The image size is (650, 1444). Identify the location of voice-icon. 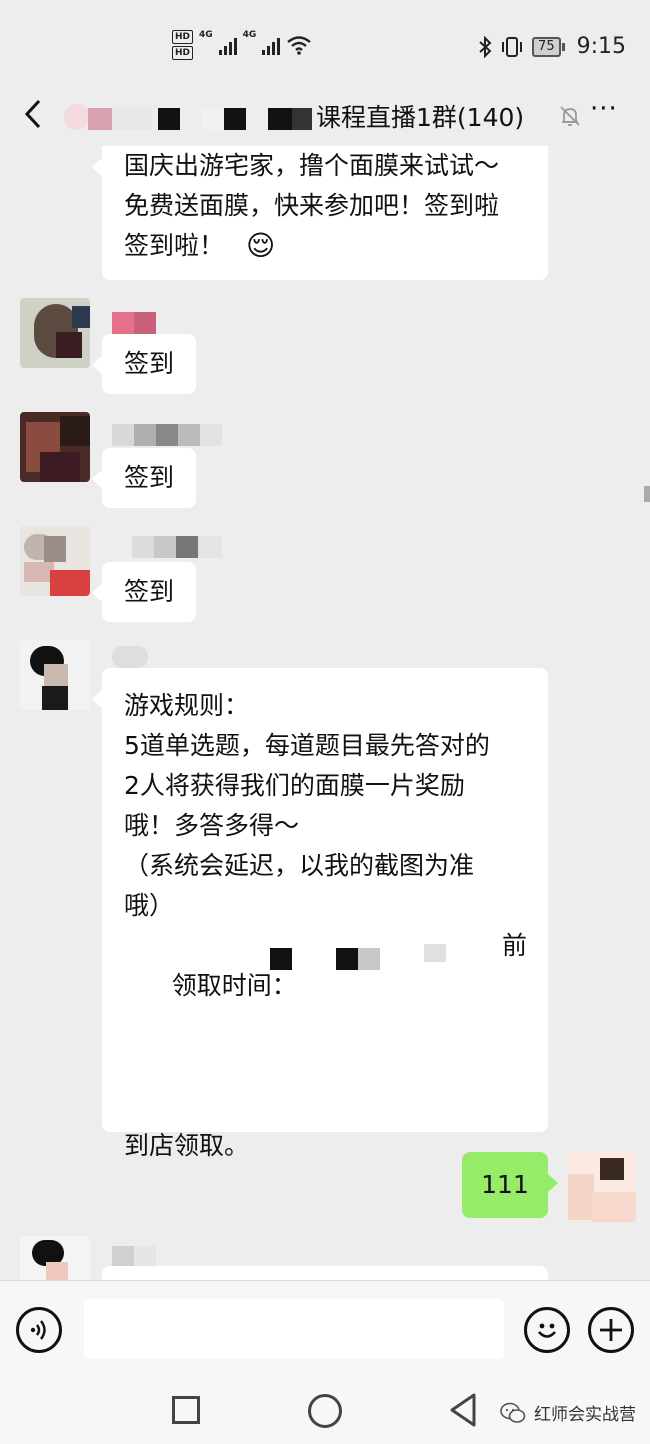
(38, 1330).